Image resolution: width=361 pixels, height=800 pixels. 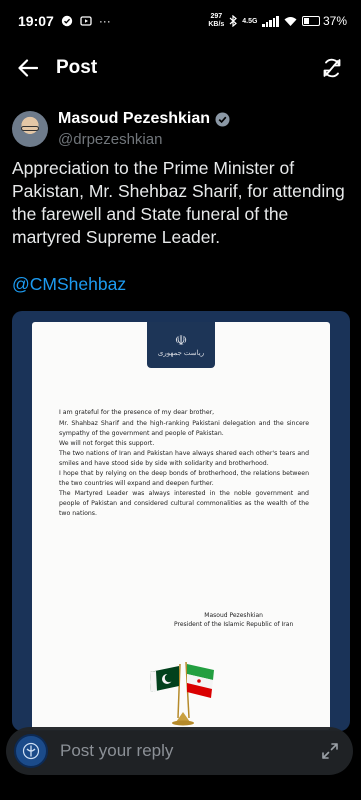 I want to click on verified-badge-icon, so click(x=222, y=119).